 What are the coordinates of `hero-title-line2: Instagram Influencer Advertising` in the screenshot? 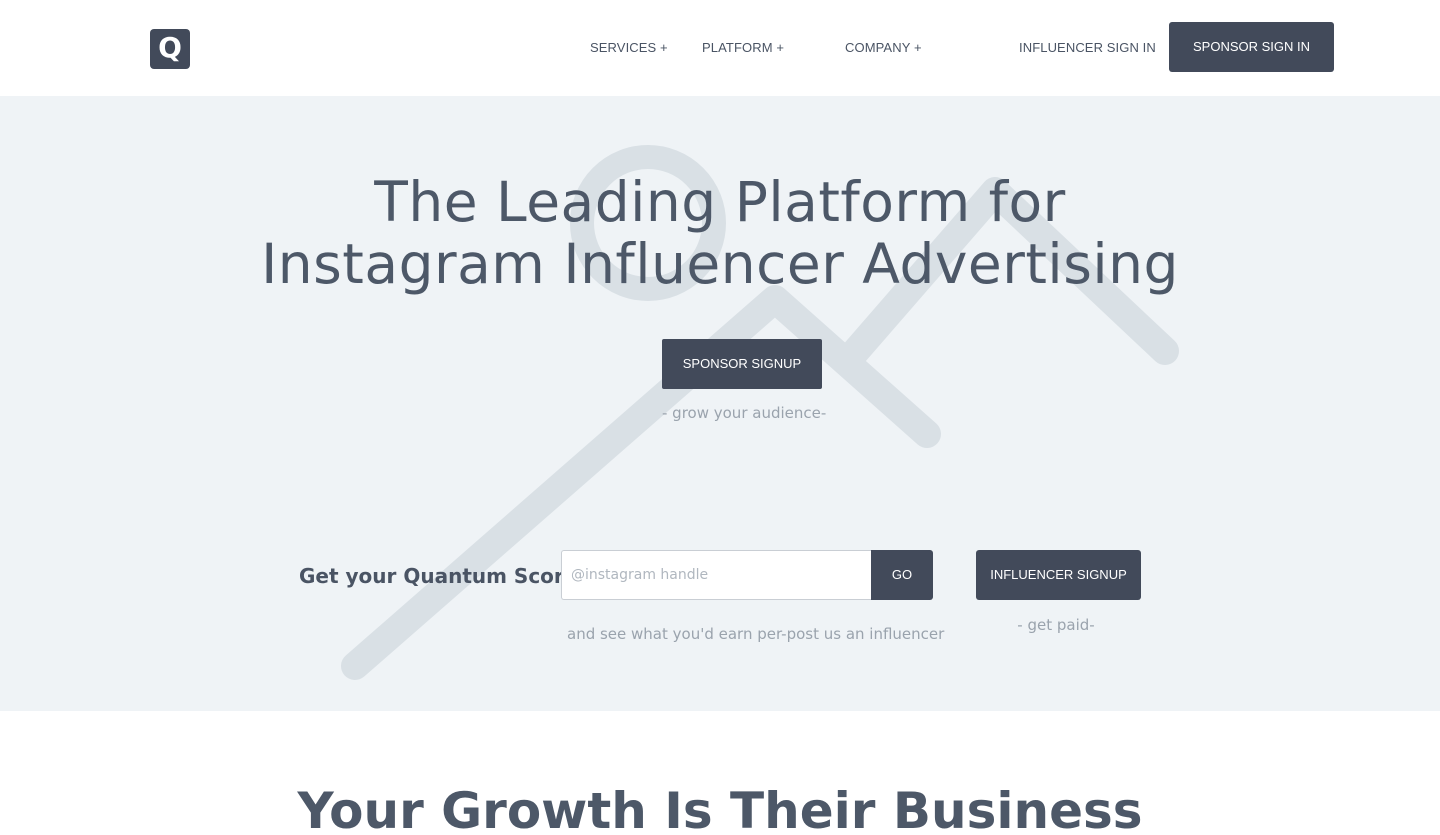 It's located at (720, 264).